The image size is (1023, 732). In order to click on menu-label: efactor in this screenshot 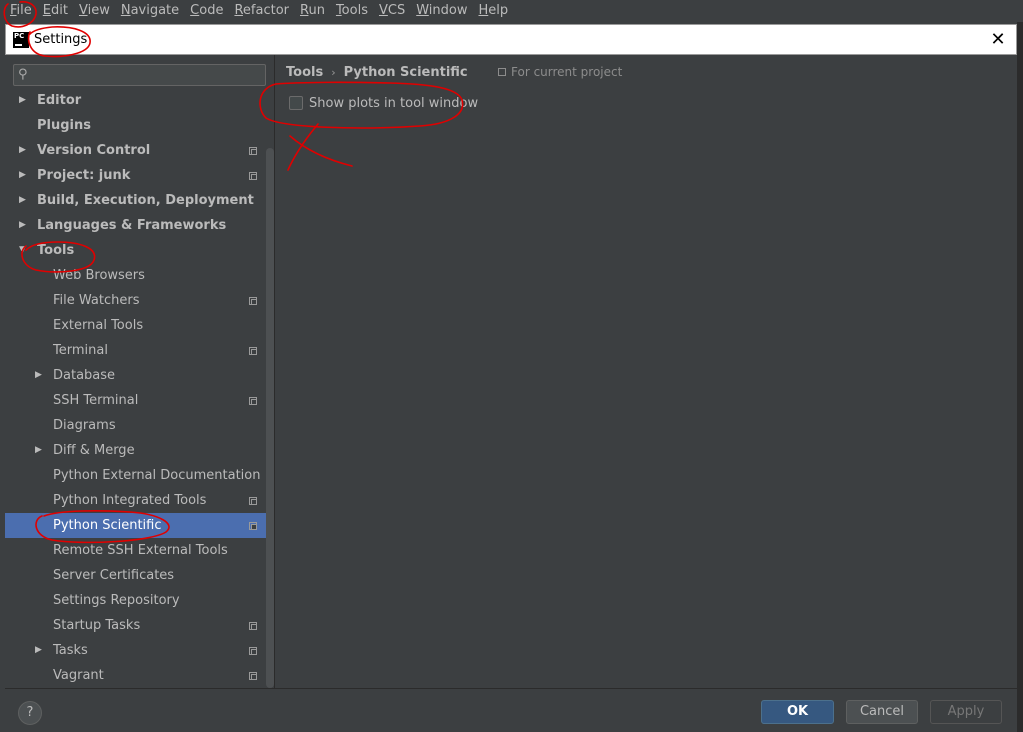, I will do `click(265, 10)`.